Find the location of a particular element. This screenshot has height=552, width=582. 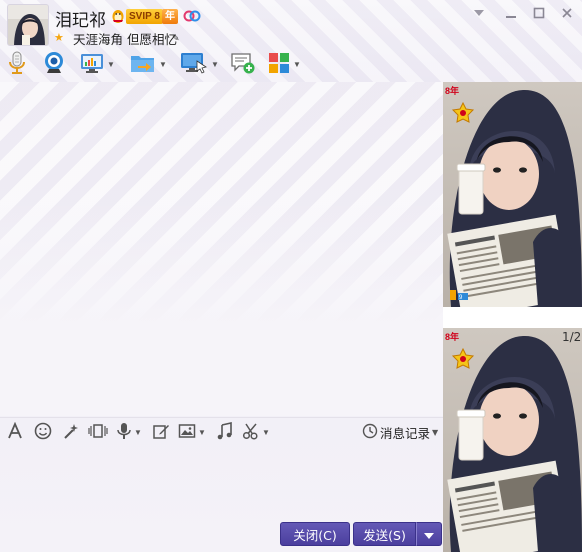

music-note-icon is located at coordinates (225, 432).